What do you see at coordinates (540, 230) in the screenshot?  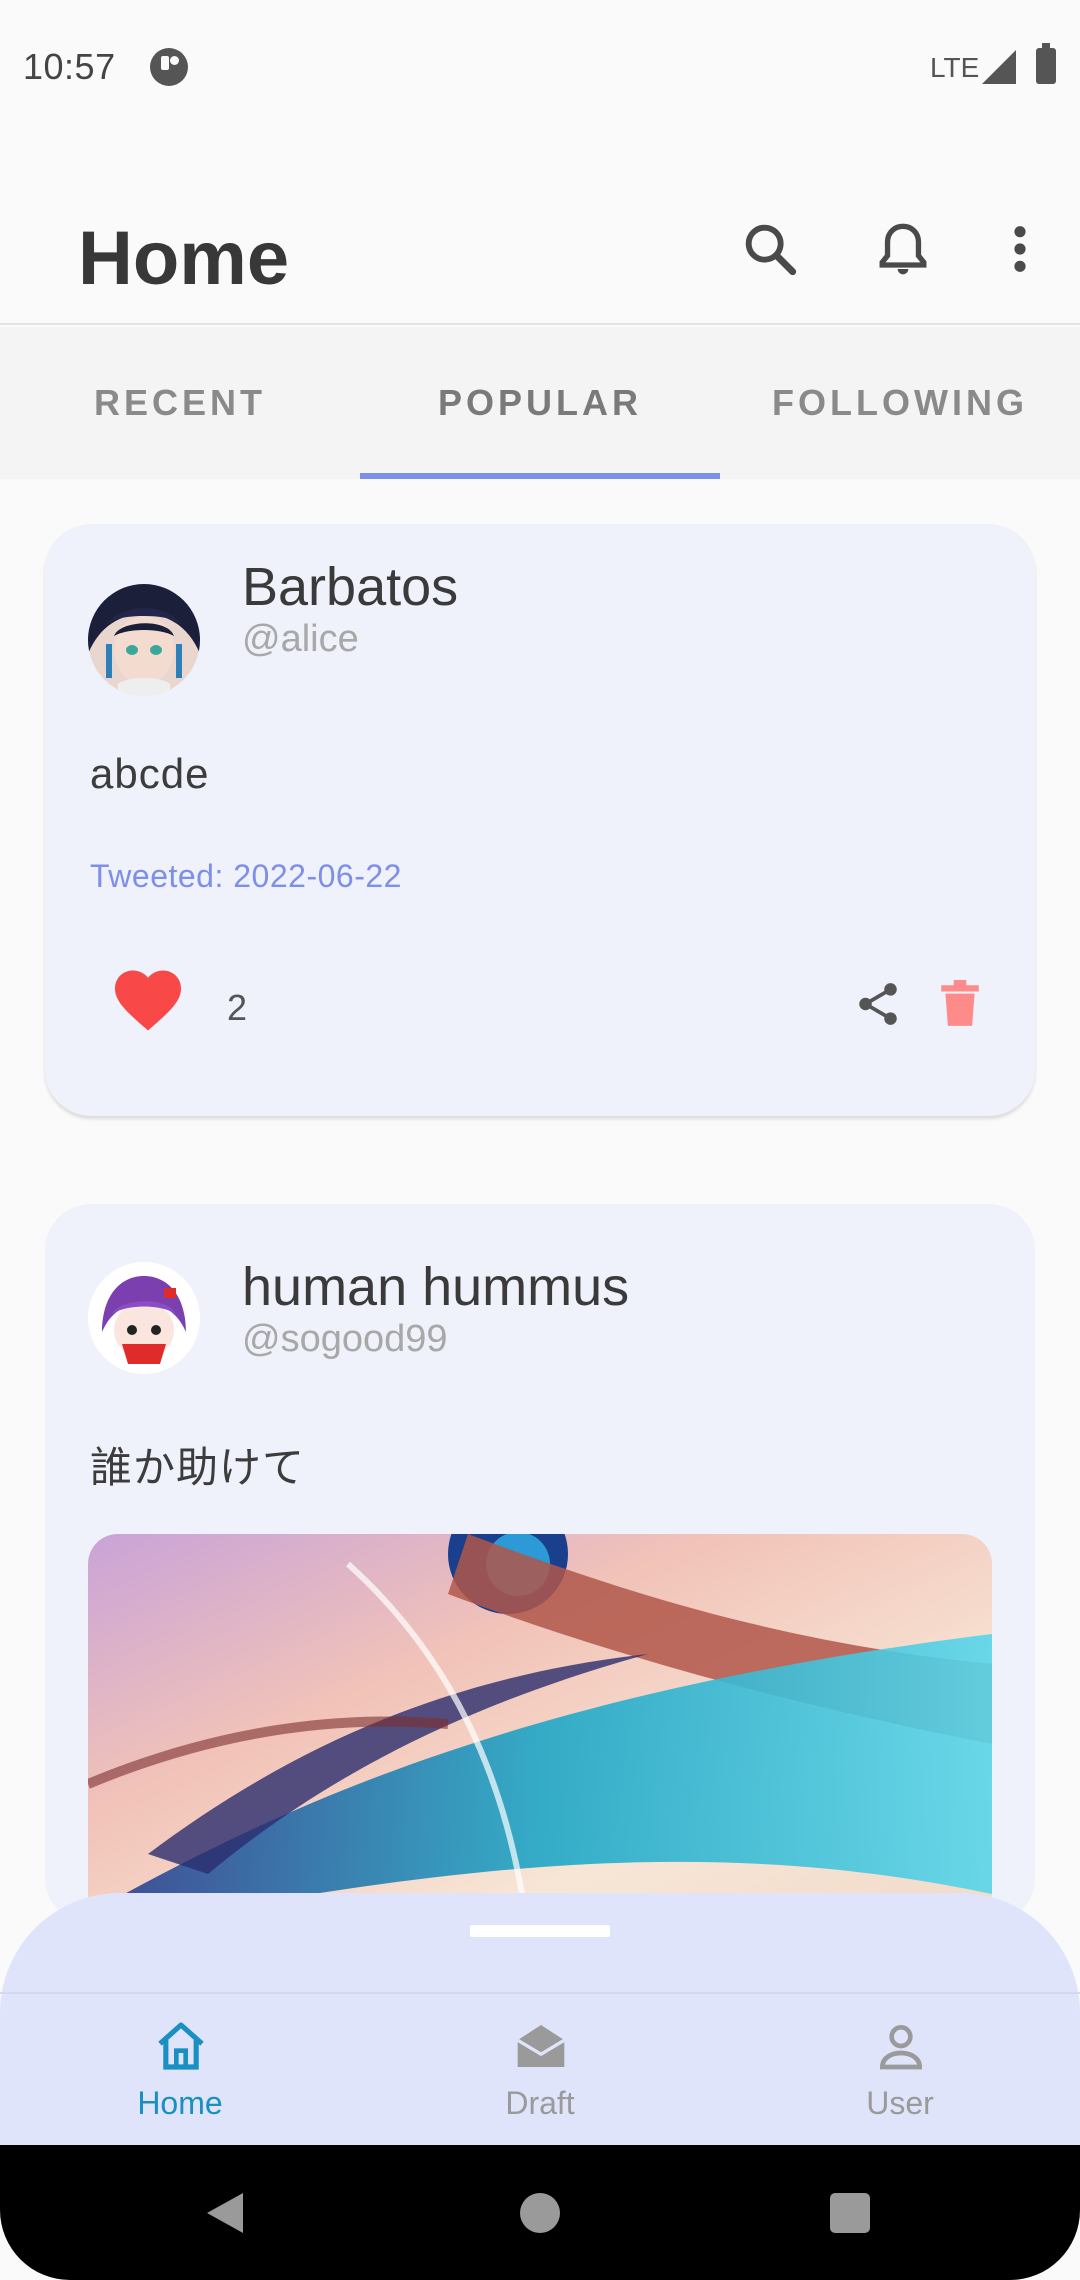 I see `top-app-bar: Home` at bounding box center [540, 230].